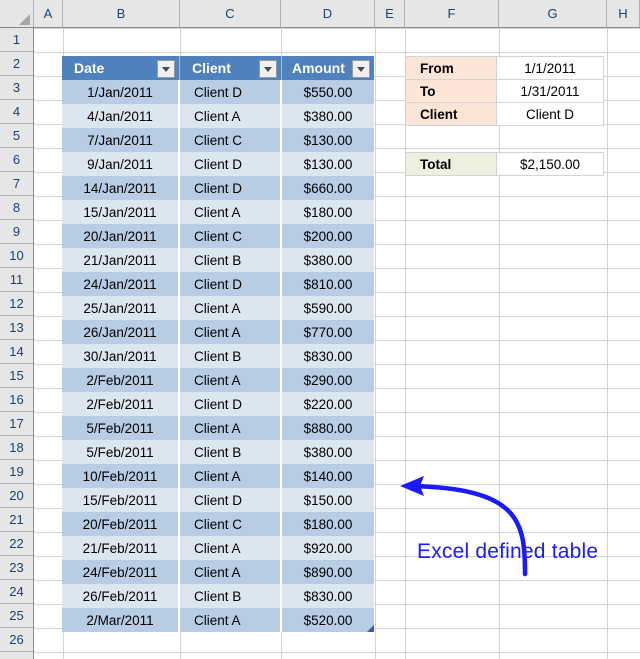 The height and width of the screenshot is (659, 640). I want to click on table-cell-date: 26/Feb/2011, so click(121, 596).